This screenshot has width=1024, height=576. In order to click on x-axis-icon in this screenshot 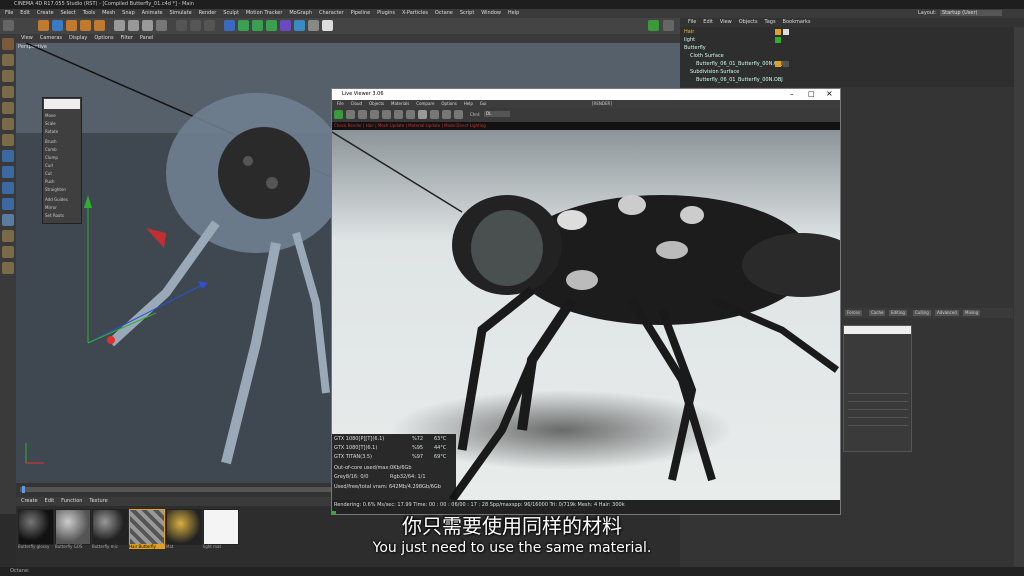, I will do `click(119, 25)`.